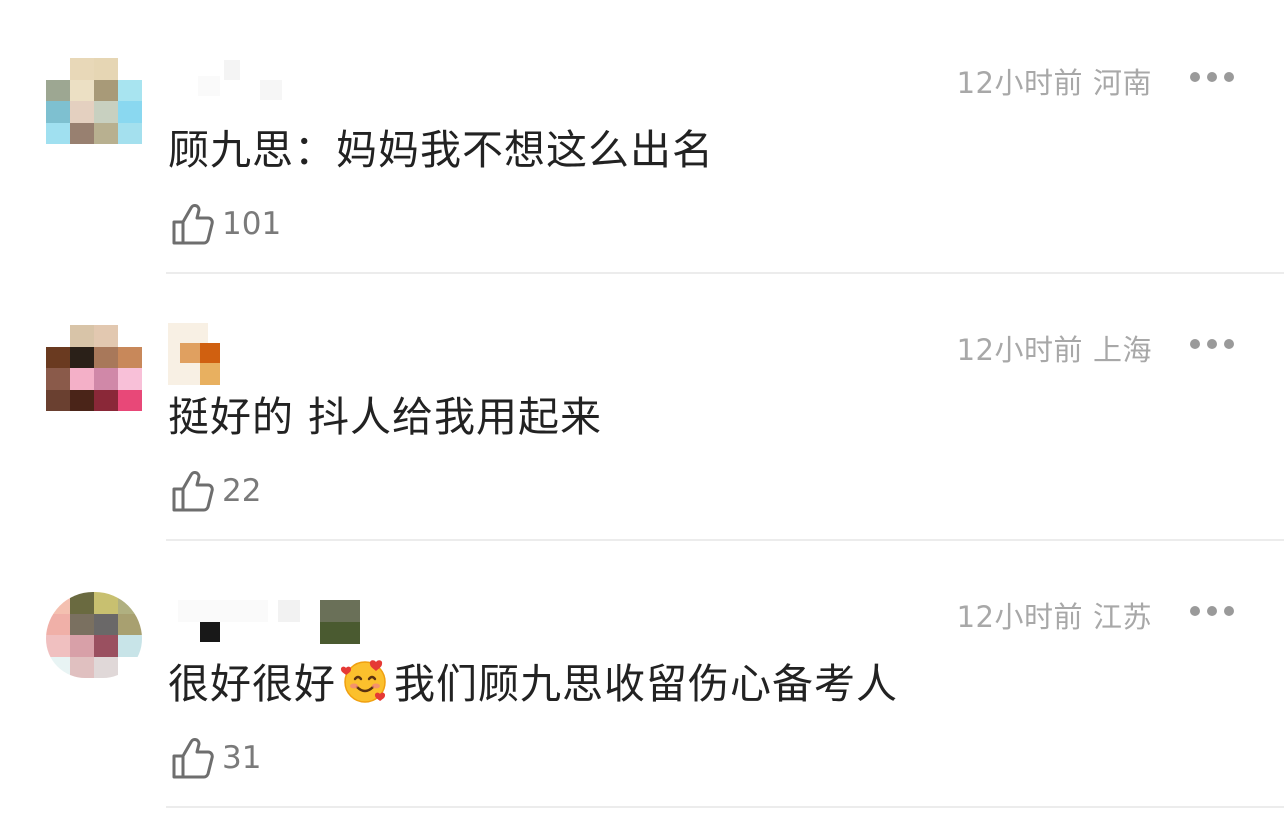  I want to click on comment-text-part: 我们顾九思收留伤心备考人, so click(646, 684).